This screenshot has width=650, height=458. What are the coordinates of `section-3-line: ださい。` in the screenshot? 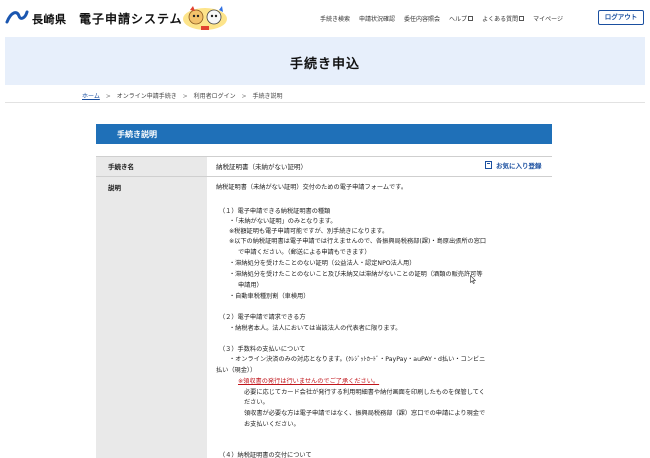 It's located at (256, 402).